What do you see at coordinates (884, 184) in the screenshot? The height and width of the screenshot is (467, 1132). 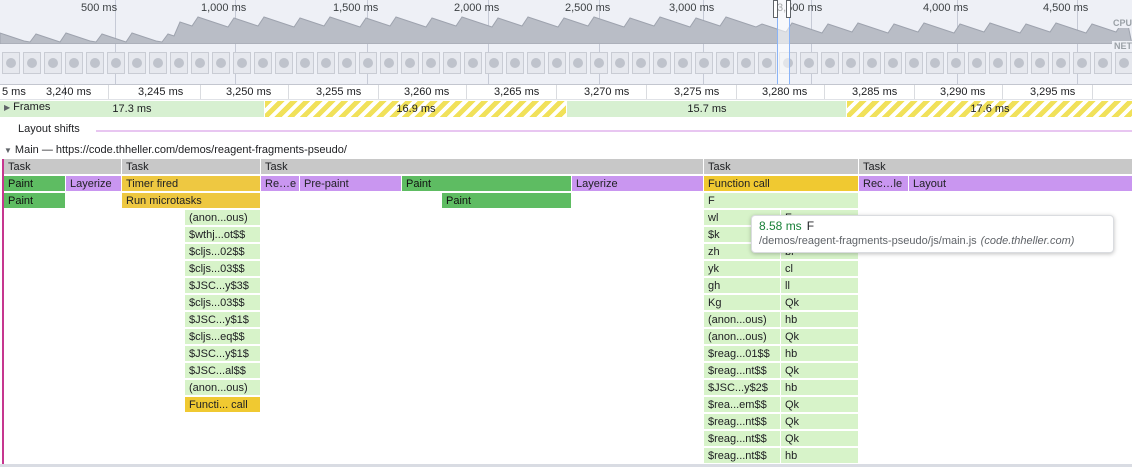 I see `recalc-style-event: Rec…le` at bounding box center [884, 184].